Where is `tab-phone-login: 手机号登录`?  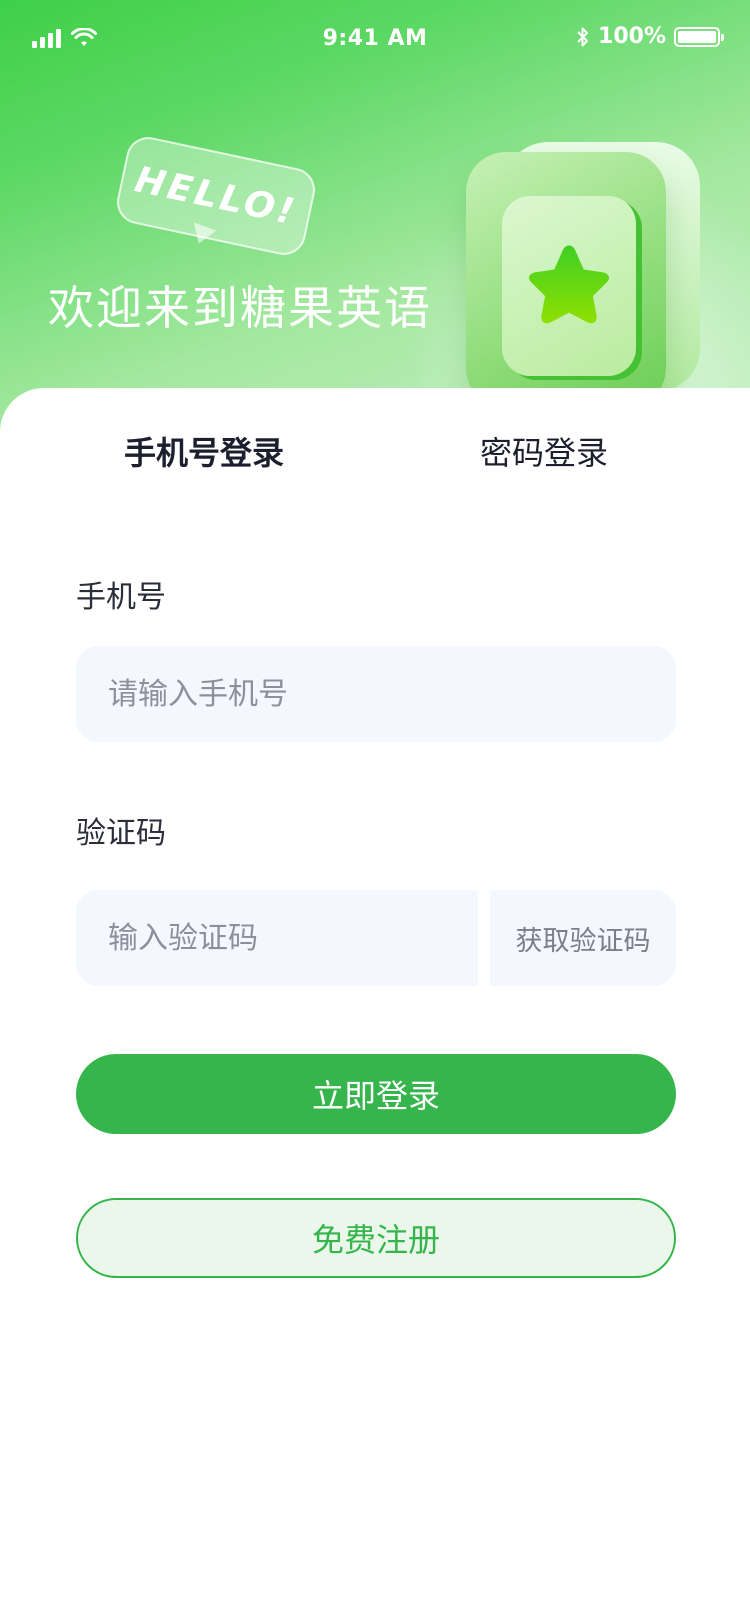
tab-phone-login: 手机号登录 is located at coordinates (204, 451).